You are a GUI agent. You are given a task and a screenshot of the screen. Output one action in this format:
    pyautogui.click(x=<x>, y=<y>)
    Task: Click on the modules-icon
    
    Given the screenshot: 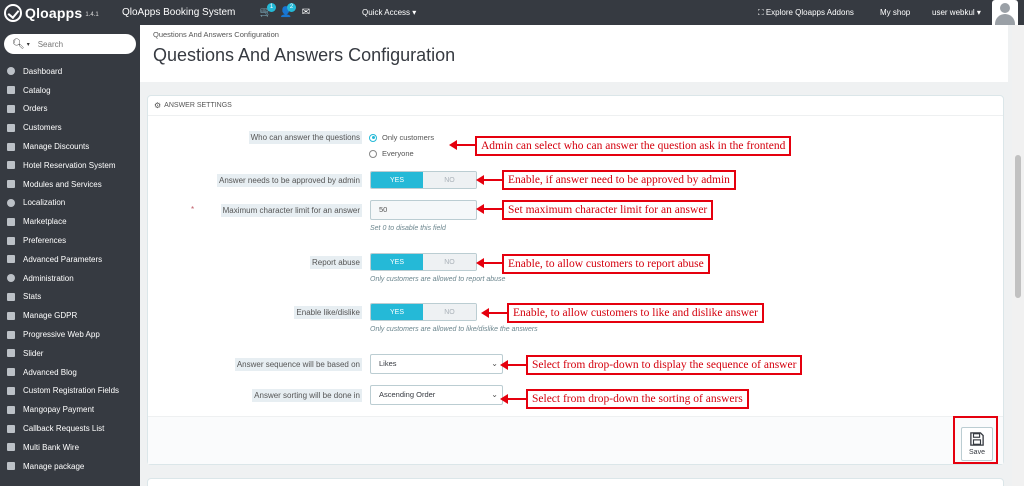 What is the action you would take?
    pyautogui.click(x=11, y=184)
    